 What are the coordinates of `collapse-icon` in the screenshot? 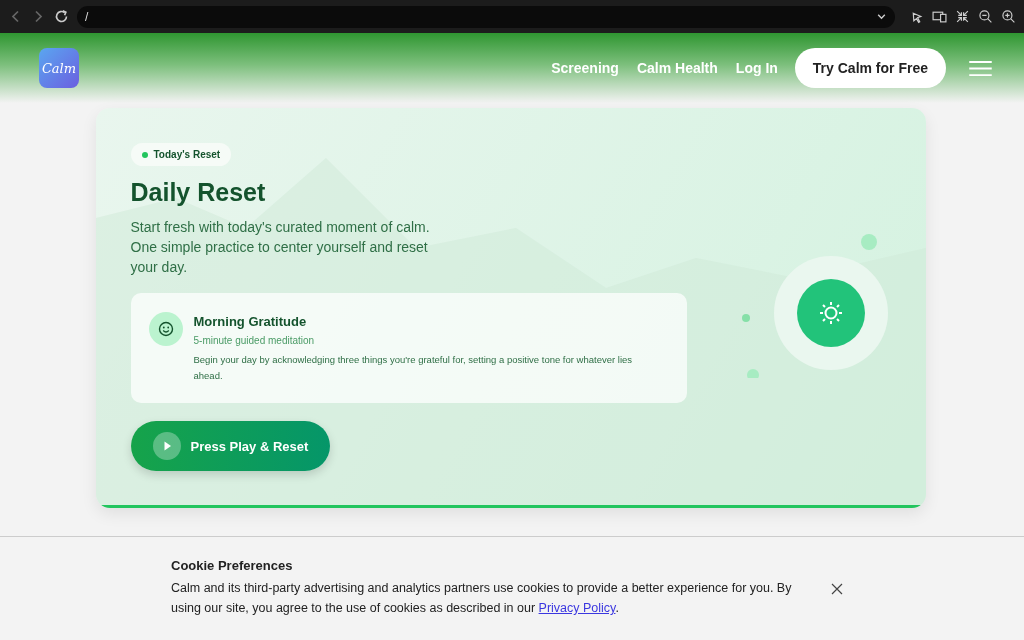 It's located at (962, 16).